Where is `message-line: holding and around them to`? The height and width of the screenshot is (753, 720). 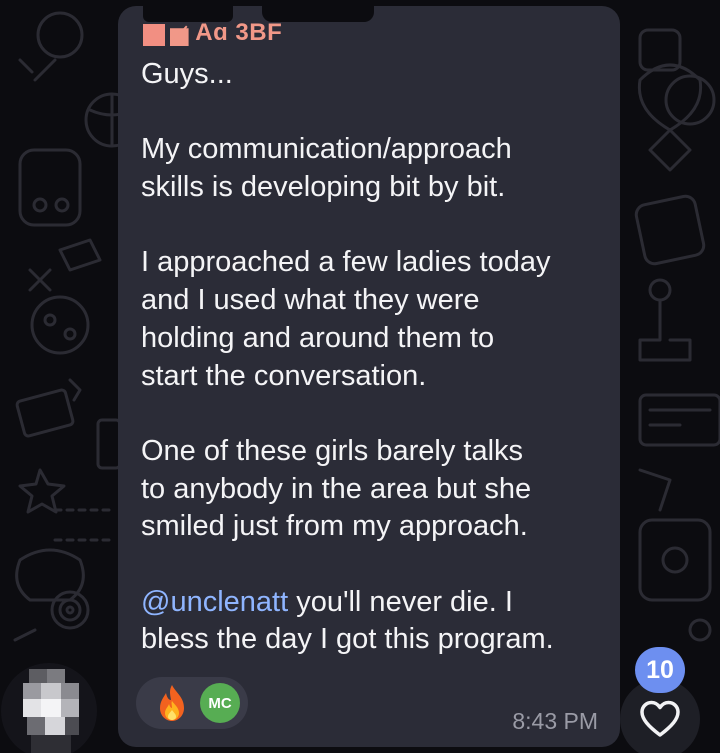 message-line: holding and around them to is located at coordinates (318, 337).